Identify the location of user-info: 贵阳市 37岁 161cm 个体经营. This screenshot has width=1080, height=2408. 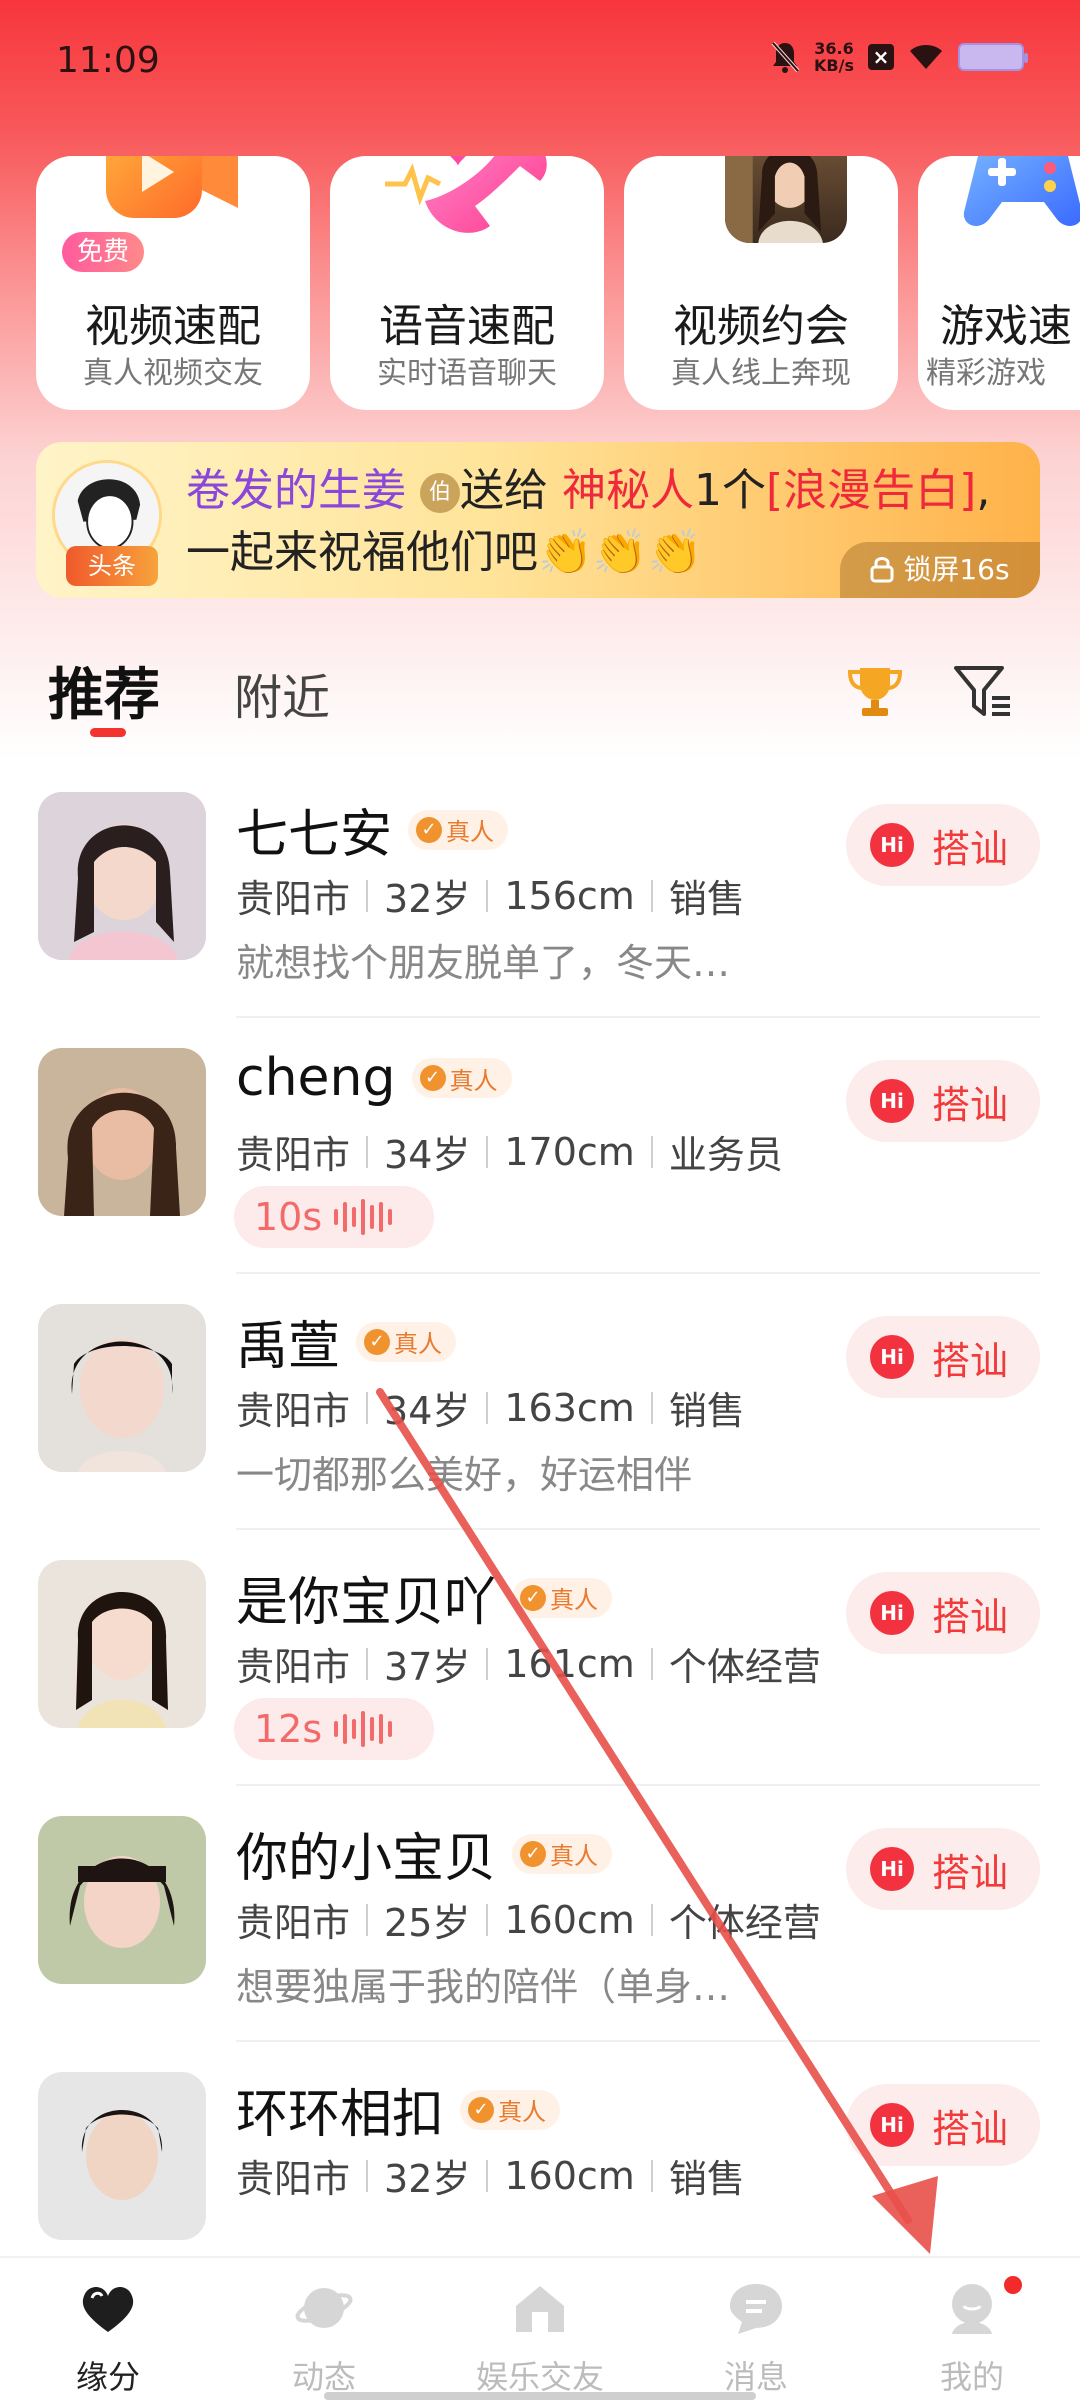
(528, 1663).